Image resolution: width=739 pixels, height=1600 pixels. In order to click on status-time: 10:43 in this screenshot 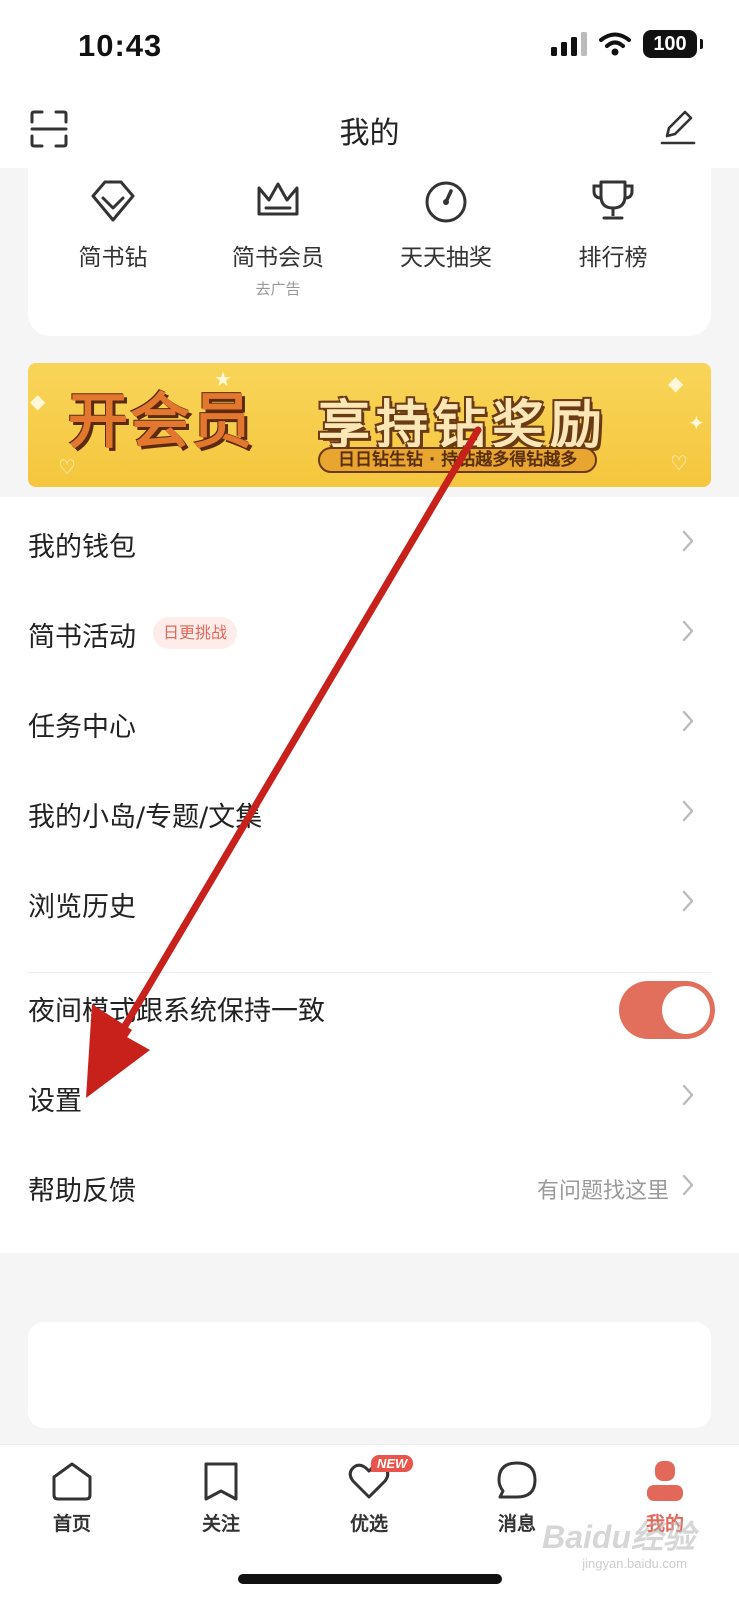, I will do `click(120, 45)`.